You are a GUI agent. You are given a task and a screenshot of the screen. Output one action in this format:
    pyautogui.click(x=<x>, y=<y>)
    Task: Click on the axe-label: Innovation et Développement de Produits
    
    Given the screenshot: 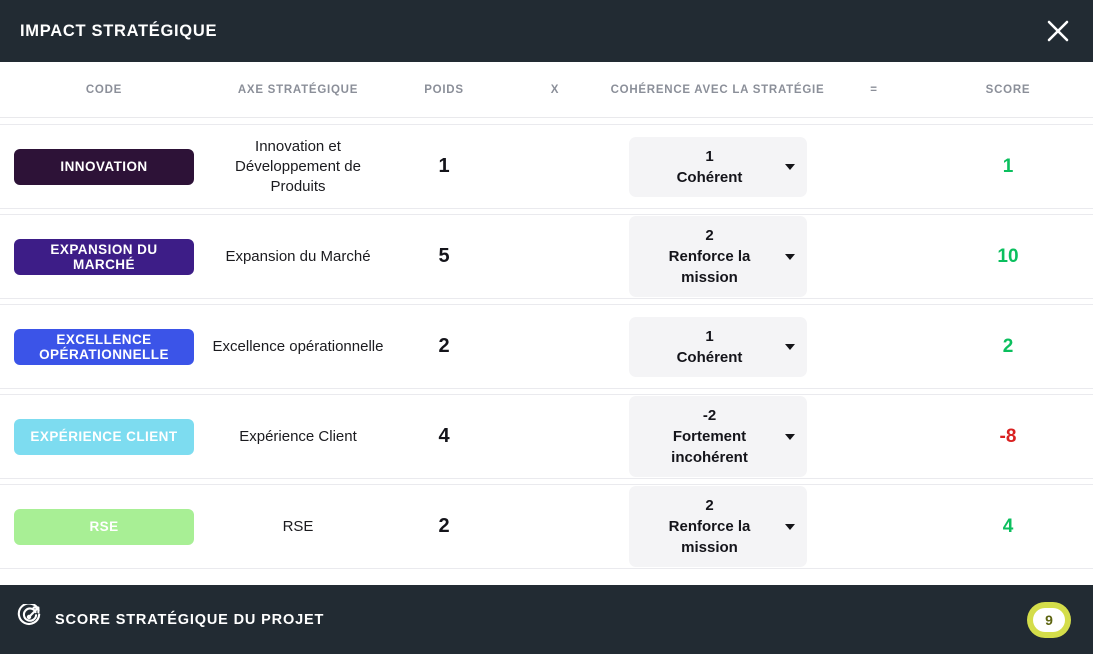 What is the action you would take?
    pyautogui.click(x=298, y=166)
    